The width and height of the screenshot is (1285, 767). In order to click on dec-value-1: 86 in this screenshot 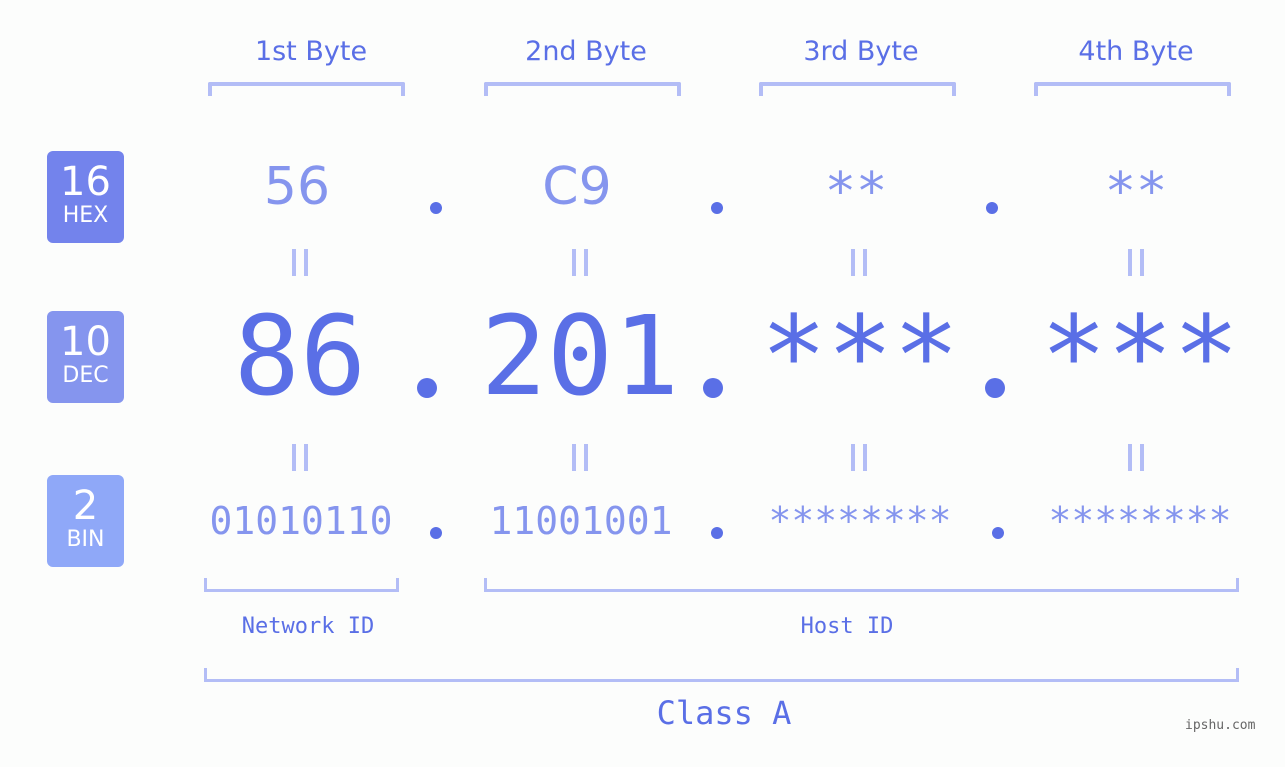, I will do `click(300, 356)`.